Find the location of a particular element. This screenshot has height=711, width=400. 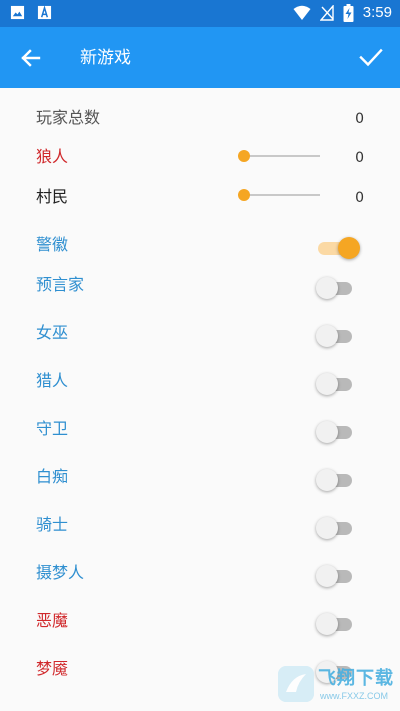

role-label-hunter: 猎人 is located at coordinates (52, 380).